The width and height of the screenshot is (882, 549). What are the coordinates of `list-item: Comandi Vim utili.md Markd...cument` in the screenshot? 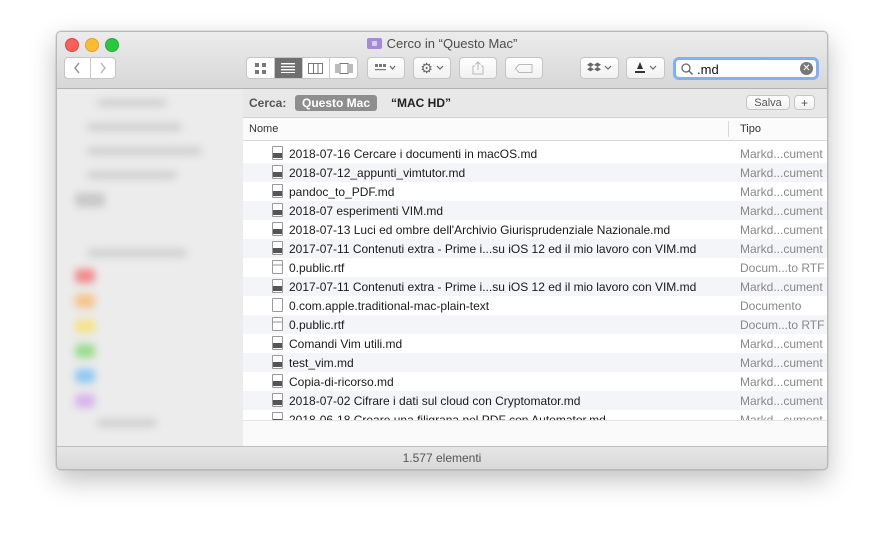 It's located at (535, 343).